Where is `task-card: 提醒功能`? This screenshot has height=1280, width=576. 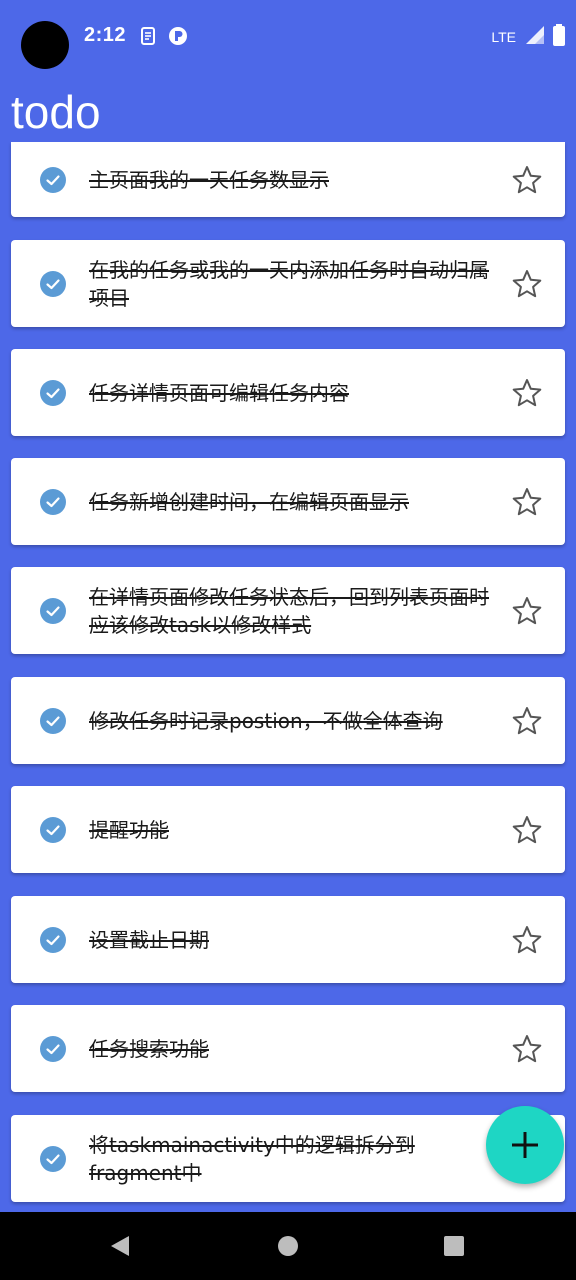 task-card: 提醒功能 is located at coordinates (288, 829).